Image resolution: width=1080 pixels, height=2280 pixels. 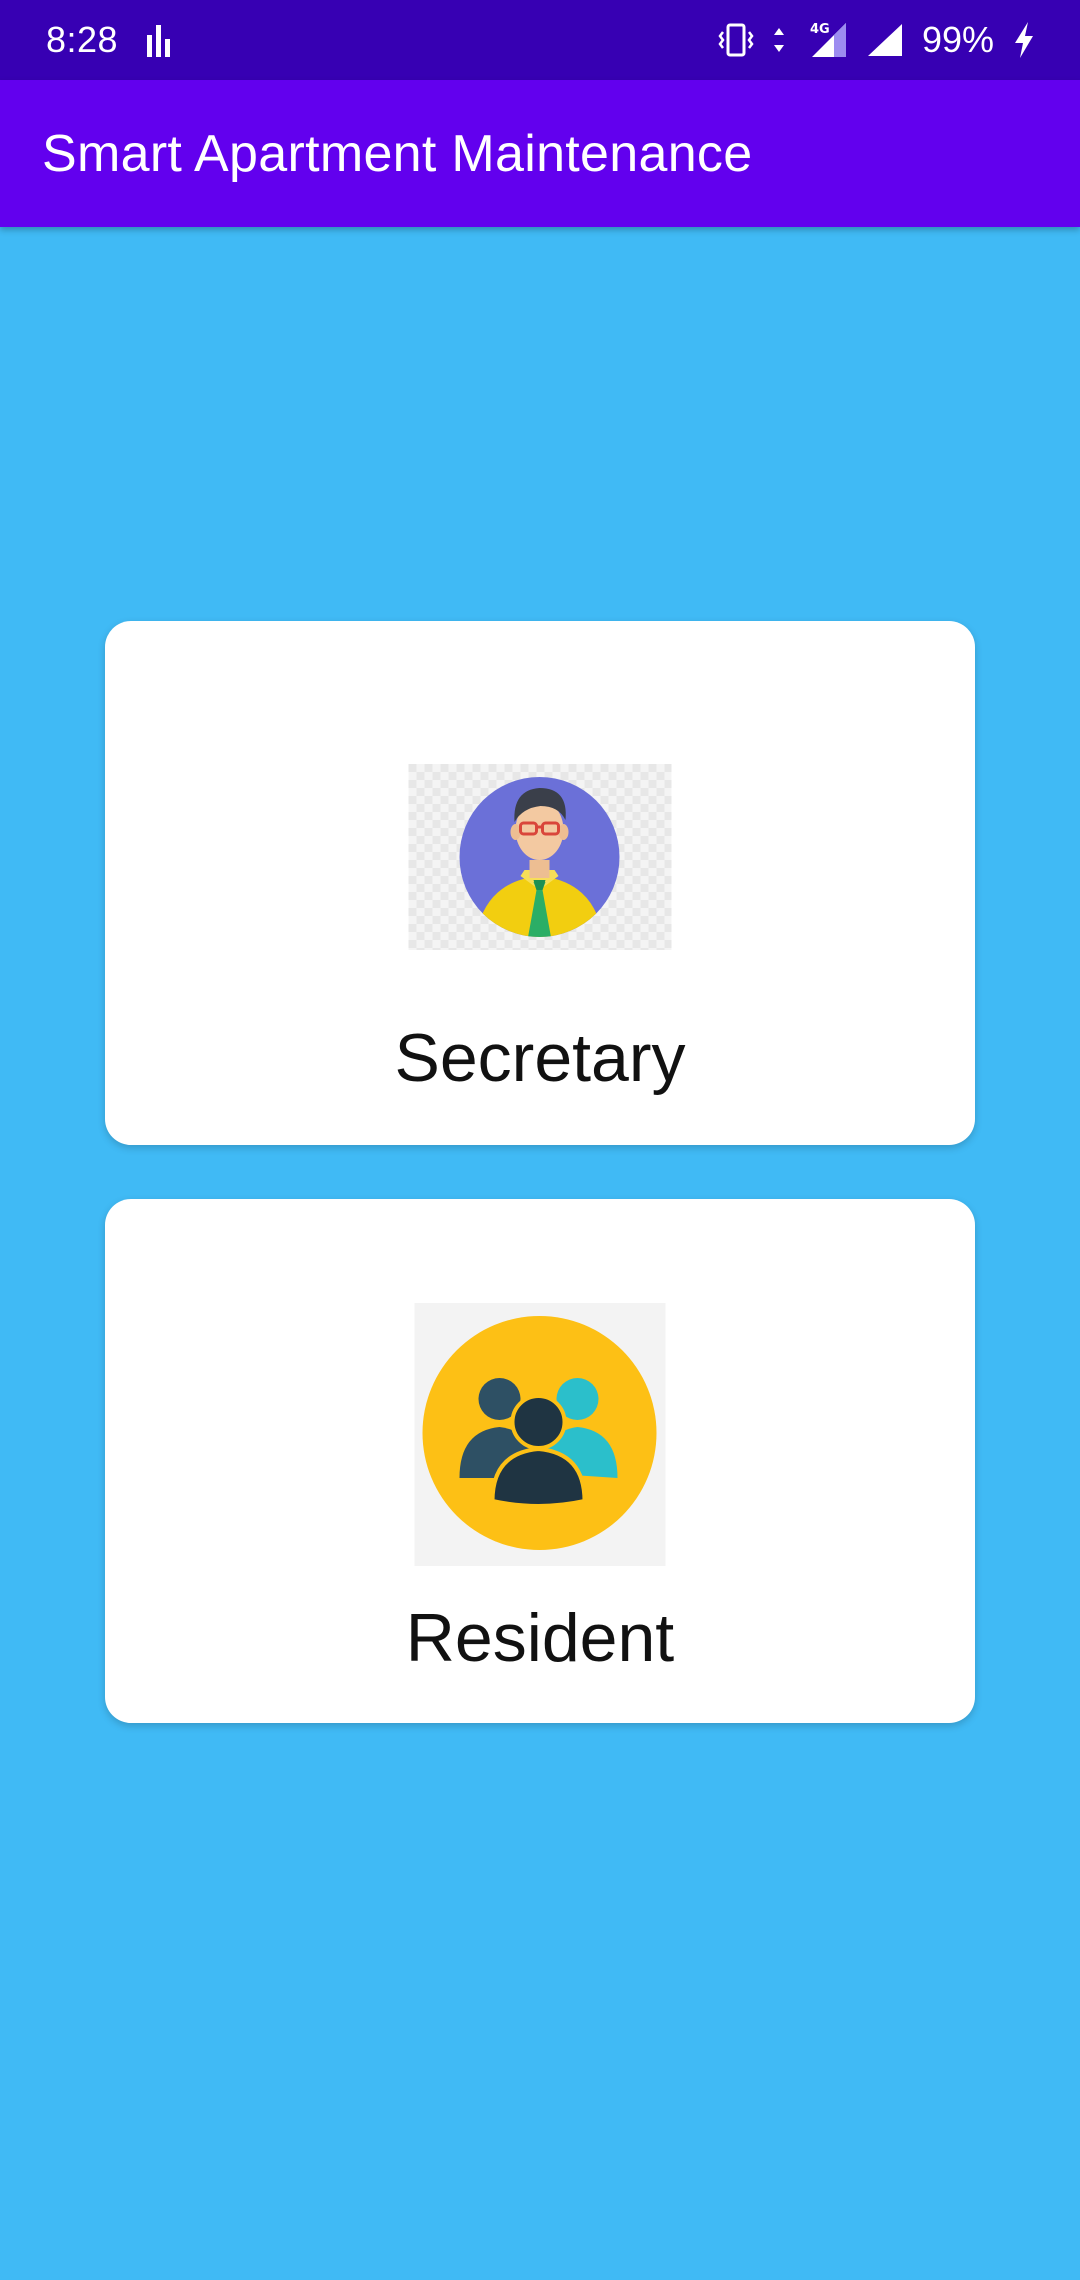 I want to click on data-arrows-icon, so click(x=778, y=40).